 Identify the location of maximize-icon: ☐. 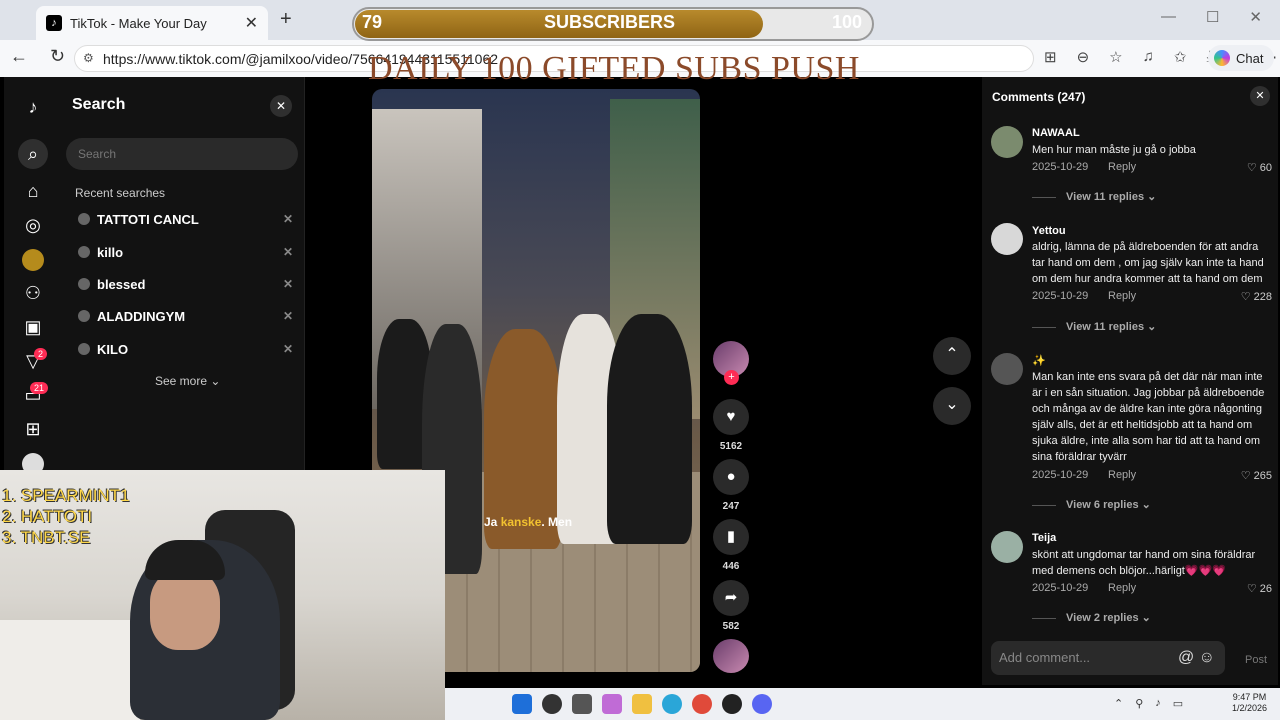
(1212, 17).